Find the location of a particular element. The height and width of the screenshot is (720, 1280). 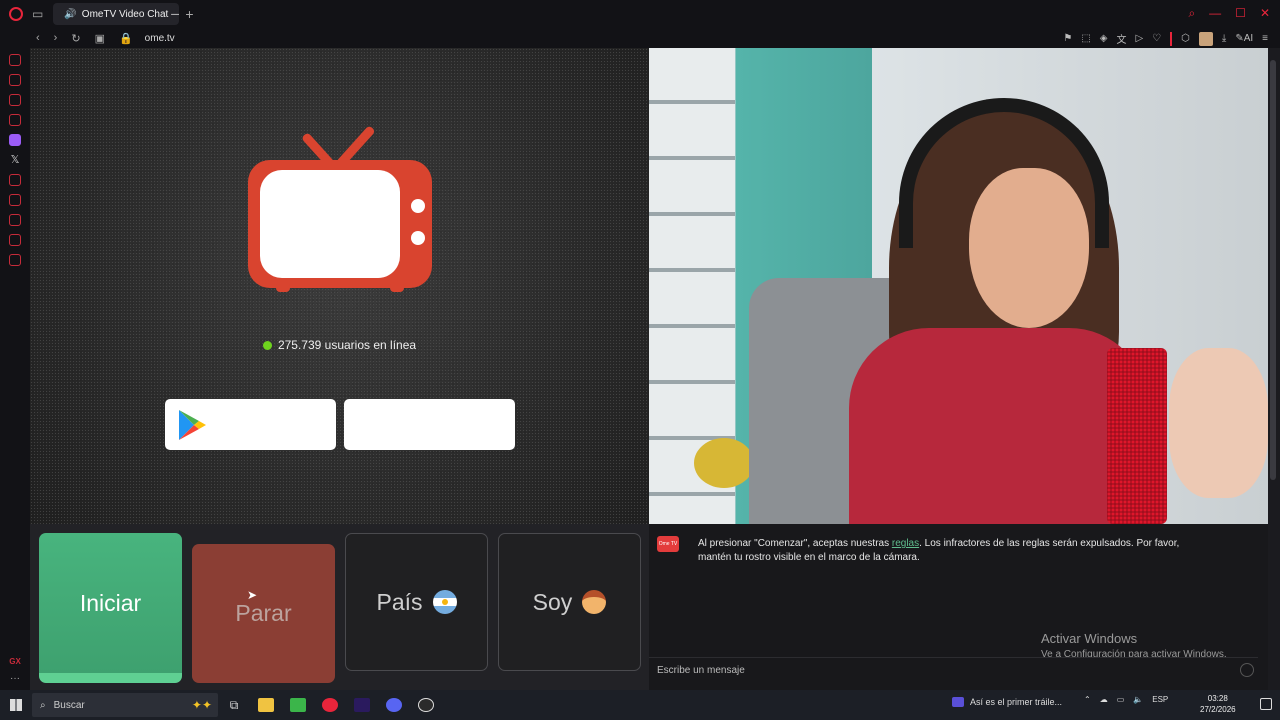

url-field: ome.tv is located at coordinates (160, 38).